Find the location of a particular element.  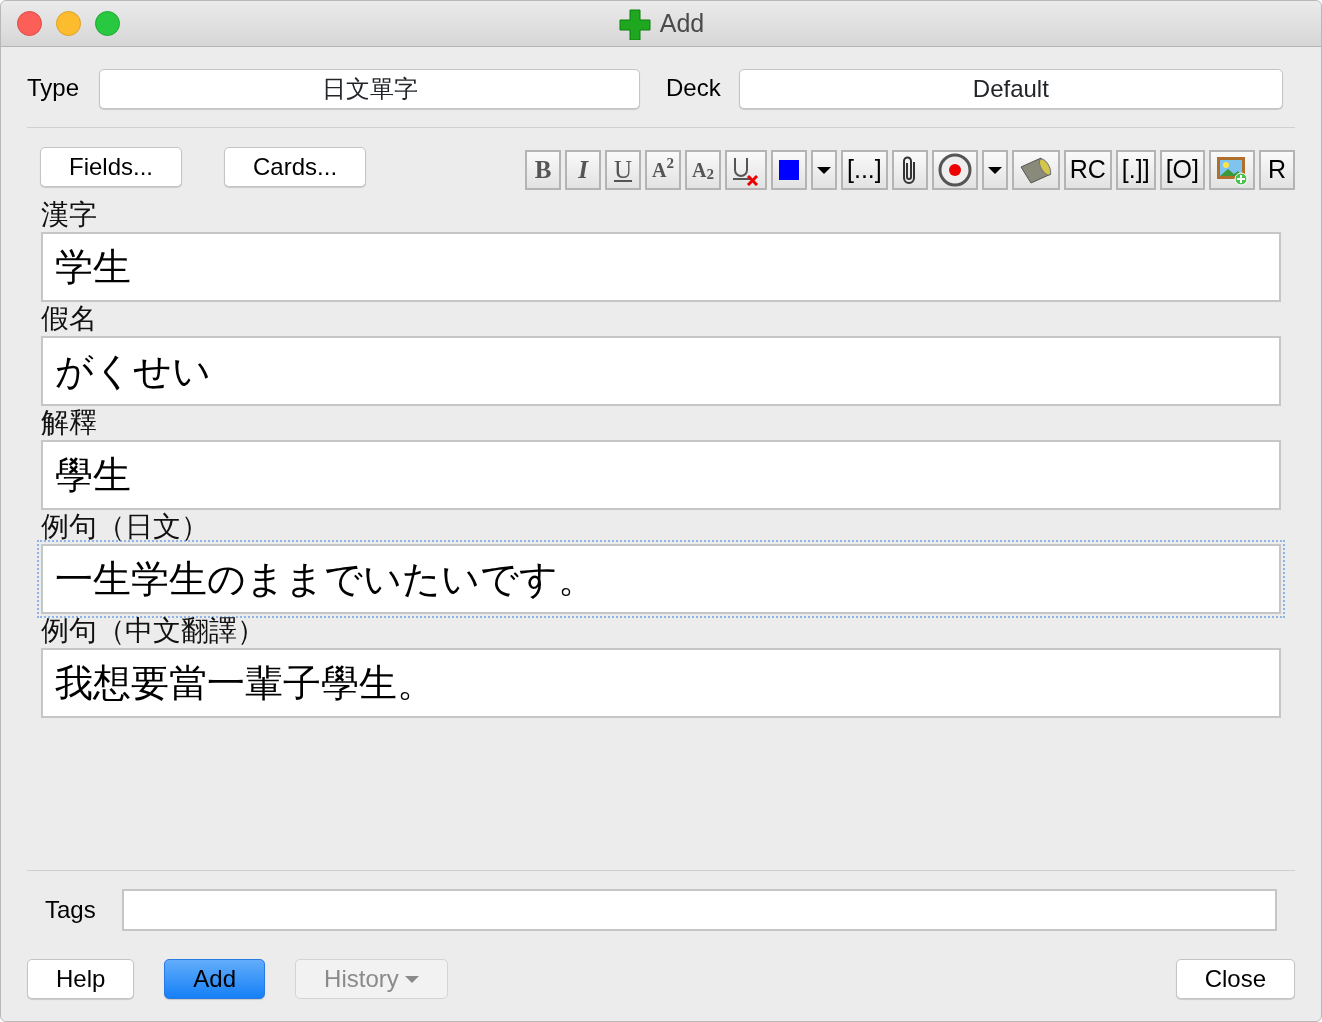

window-control-button is located at coordinates (29, 23).